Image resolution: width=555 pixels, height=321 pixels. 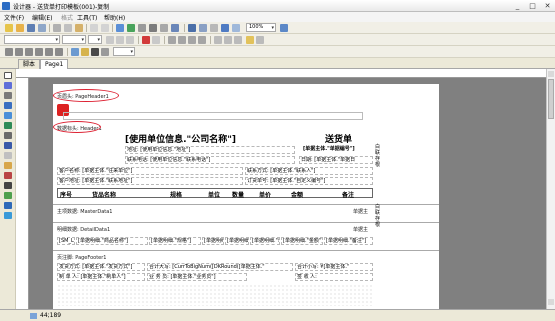 I want to click on group-icon, so click(x=120, y=28).